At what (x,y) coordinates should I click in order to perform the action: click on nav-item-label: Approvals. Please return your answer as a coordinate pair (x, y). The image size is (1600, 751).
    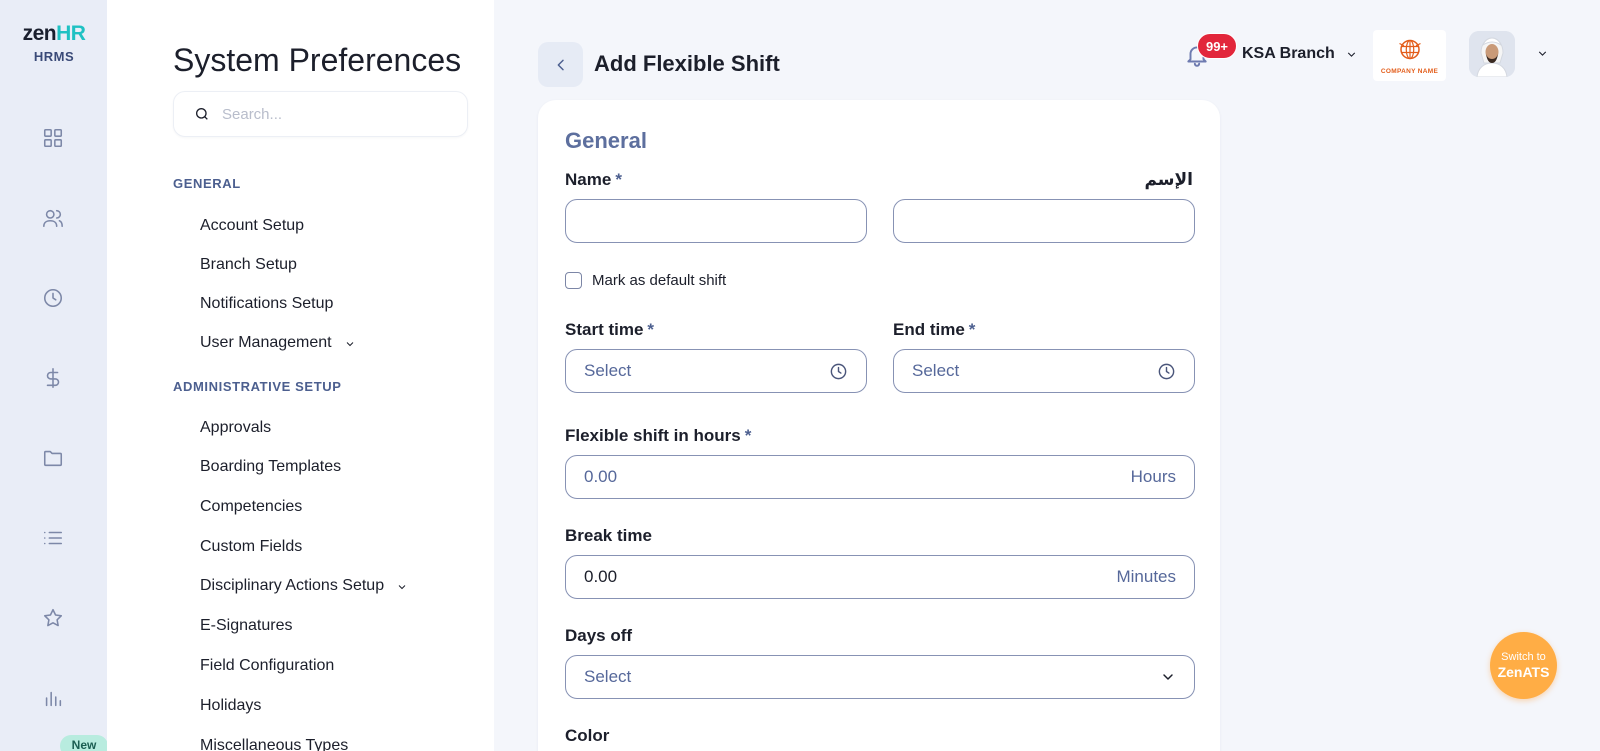
    Looking at the image, I should click on (236, 427).